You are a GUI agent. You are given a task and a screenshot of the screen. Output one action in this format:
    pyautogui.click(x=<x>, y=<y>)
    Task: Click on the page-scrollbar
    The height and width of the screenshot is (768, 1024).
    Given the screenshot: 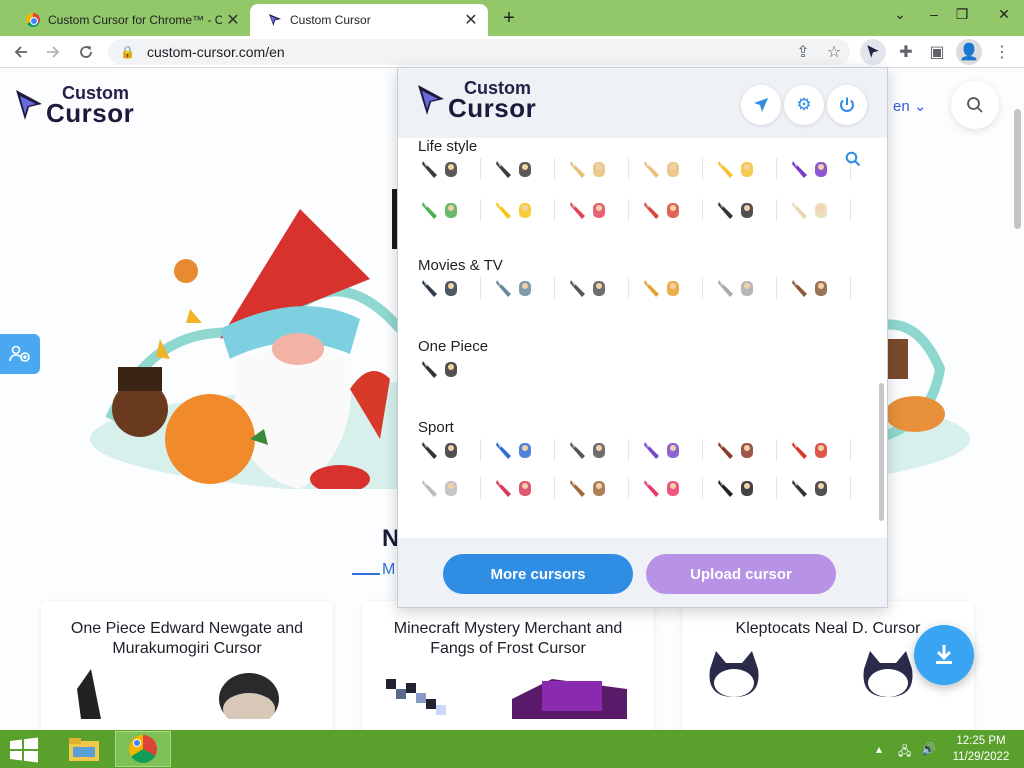 What is the action you would take?
    pyautogui.click(x=1017, y=169)
    